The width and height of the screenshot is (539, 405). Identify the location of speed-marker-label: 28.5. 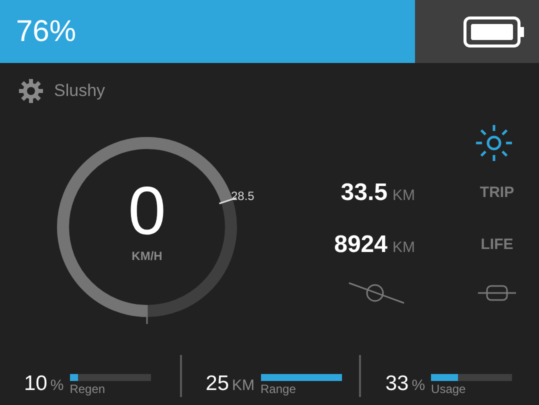
(242, 196).